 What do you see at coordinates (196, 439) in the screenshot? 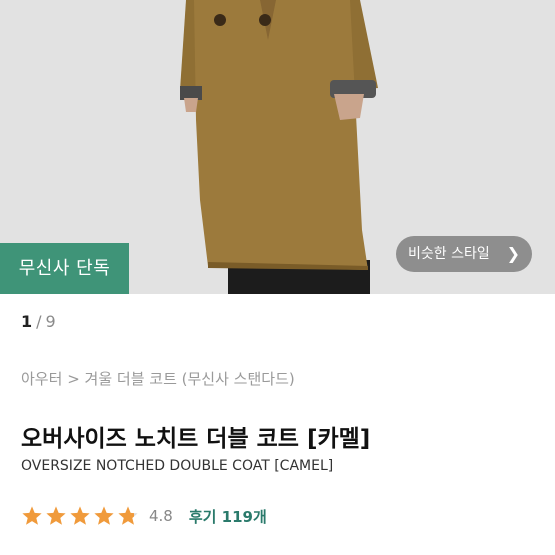
I see `product-title: 오버사이즈 노치트 더블 코트 [카멜]` at bounding box center [196, 439].